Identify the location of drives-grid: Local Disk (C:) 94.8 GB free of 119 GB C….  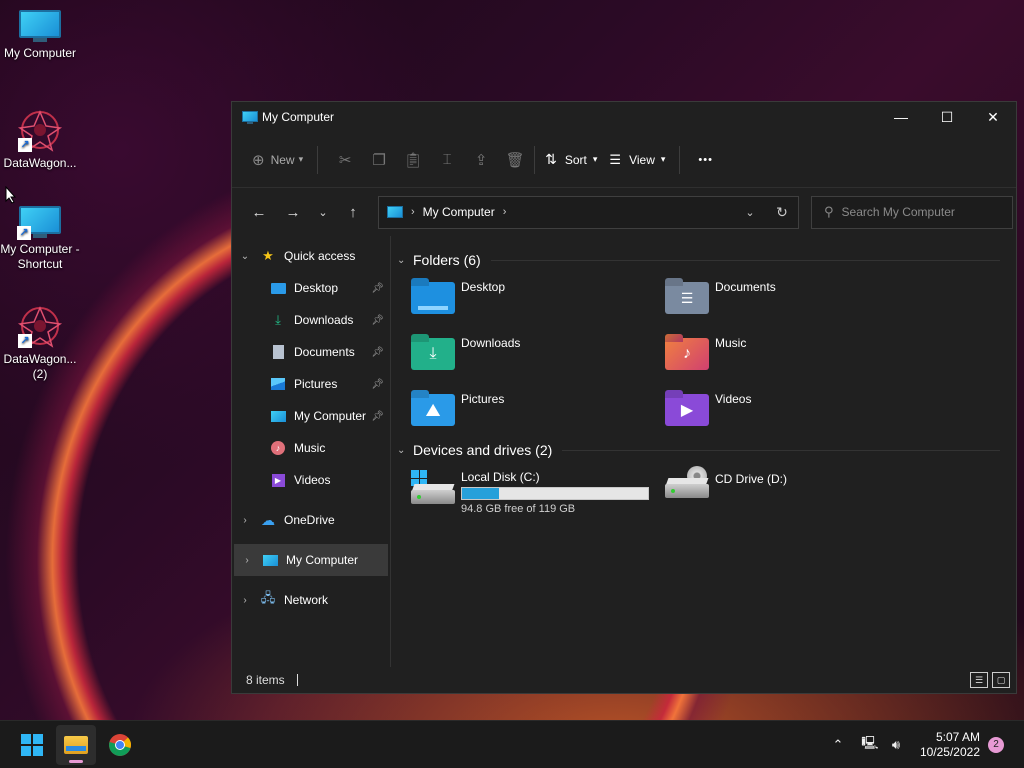
(703, 495).